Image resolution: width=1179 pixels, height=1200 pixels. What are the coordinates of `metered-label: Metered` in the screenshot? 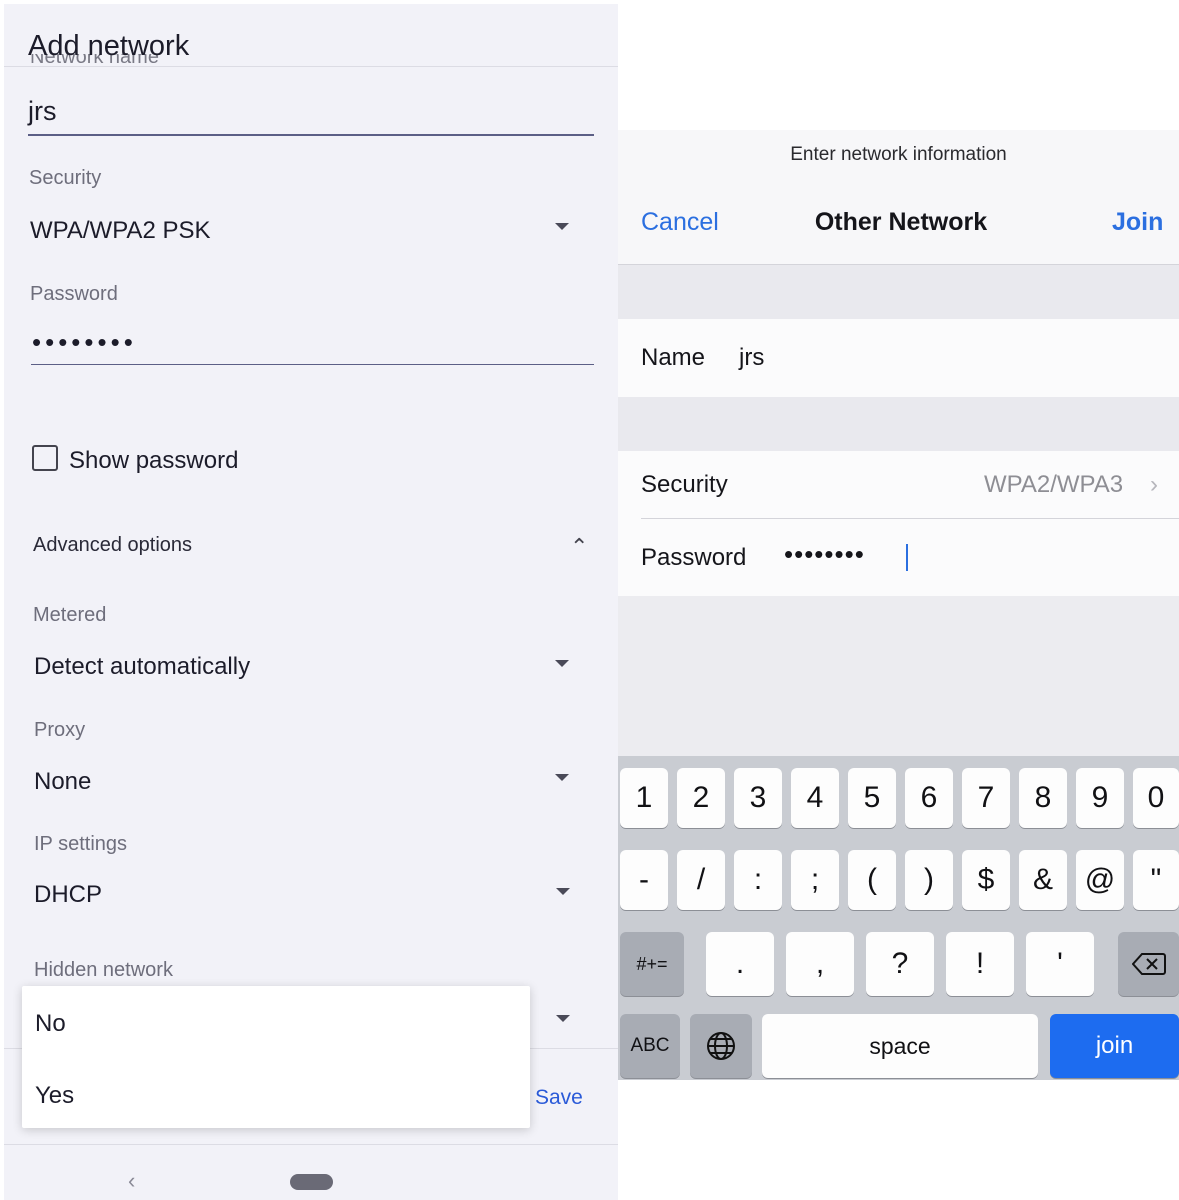 It's located at (70, 615).